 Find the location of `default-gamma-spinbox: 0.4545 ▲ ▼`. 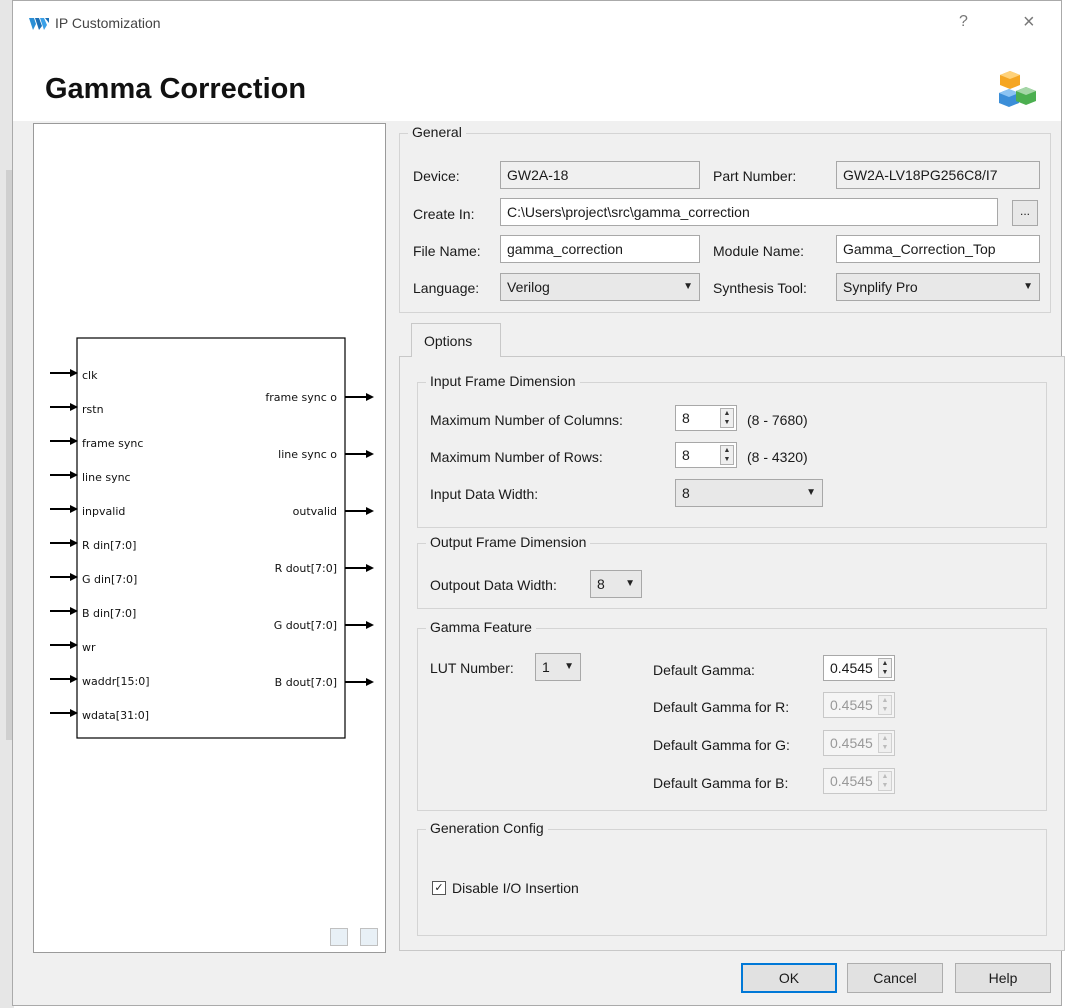

default-gamma-spinbox: 0.4545 ▲ ▼ is located at coordinates (859, 668).